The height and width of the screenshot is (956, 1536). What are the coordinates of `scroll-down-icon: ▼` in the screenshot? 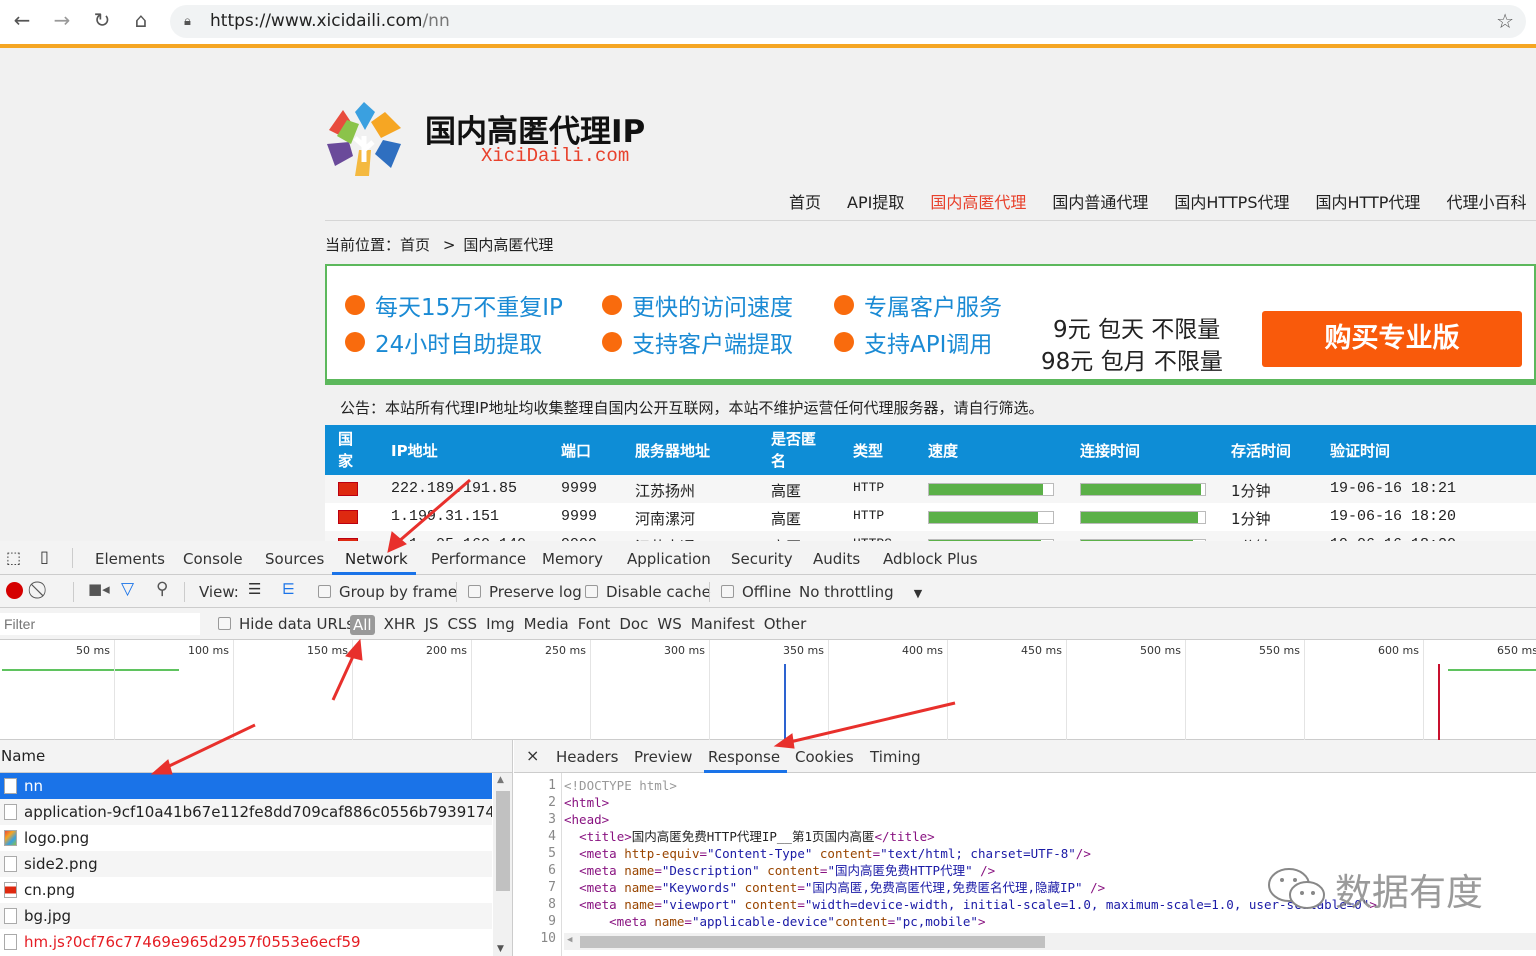 It's located at (500, 949).